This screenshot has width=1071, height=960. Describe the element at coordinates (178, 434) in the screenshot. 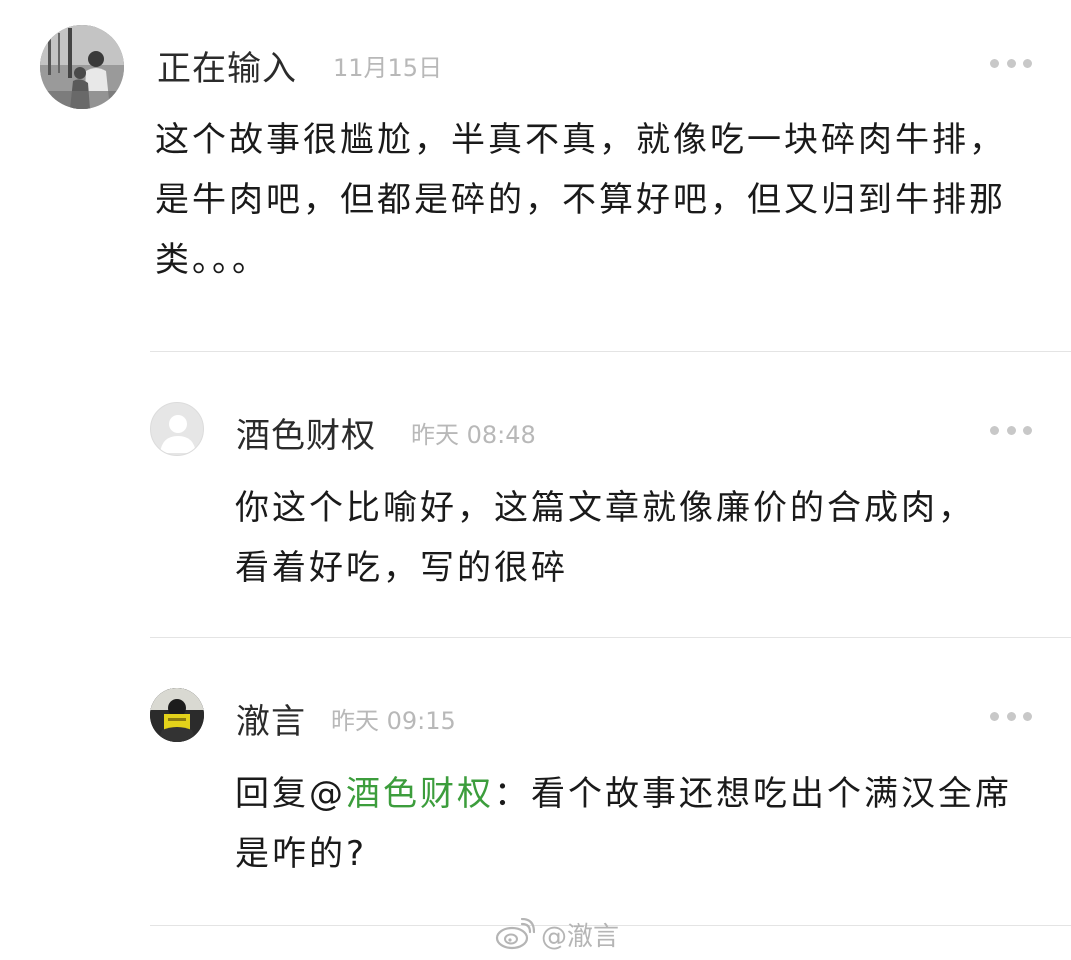

I see `default-avatar-icon` at that location.